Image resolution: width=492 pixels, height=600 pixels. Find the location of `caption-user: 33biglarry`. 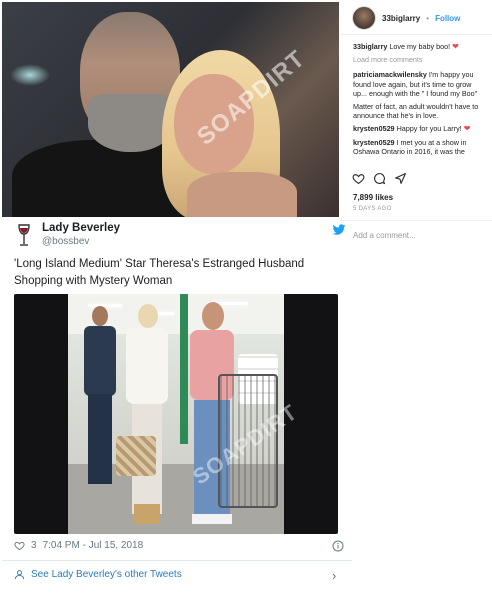

caption-user: 33biglarry is located at coordinates (370, 46).